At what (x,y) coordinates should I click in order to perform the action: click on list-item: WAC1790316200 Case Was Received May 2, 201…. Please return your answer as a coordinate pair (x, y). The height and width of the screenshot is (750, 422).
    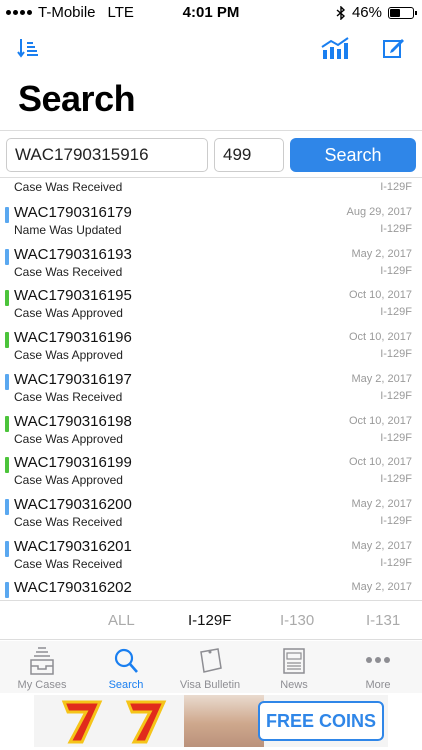
    Looking at the image, I should click on (211, 513).